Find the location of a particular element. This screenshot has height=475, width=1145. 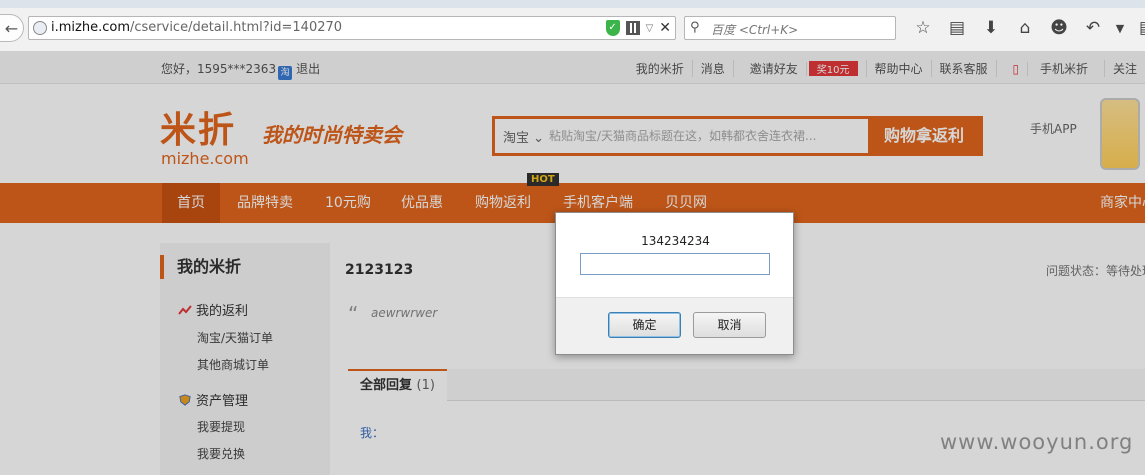

home-icon: ⌂ is located at coordinates (1025, 28).